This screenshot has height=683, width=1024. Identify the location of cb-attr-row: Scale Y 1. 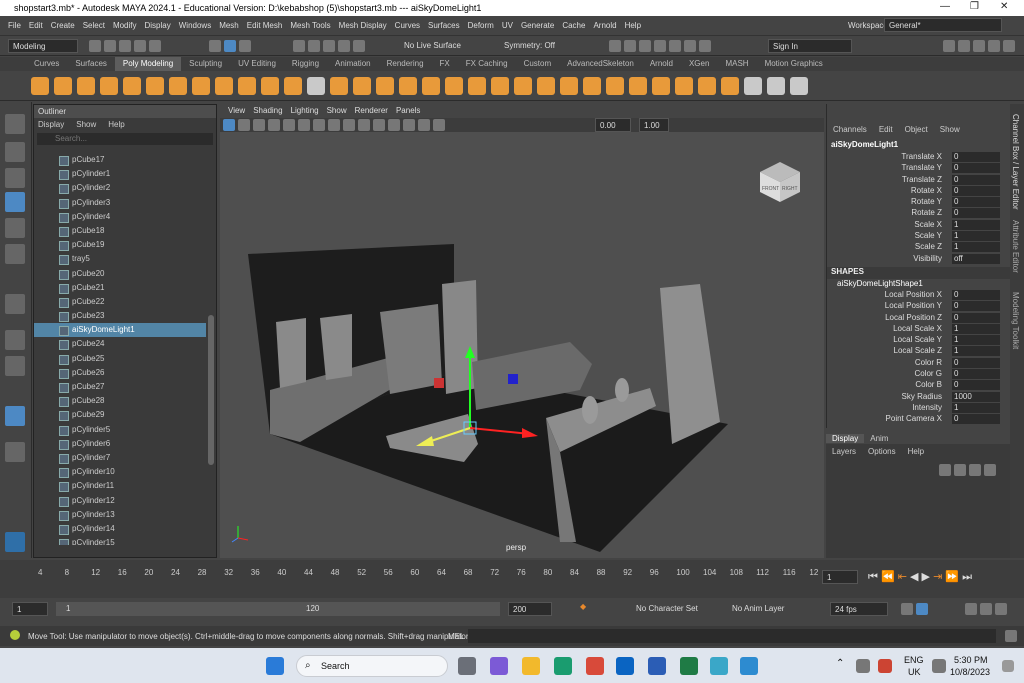
(918, 236).